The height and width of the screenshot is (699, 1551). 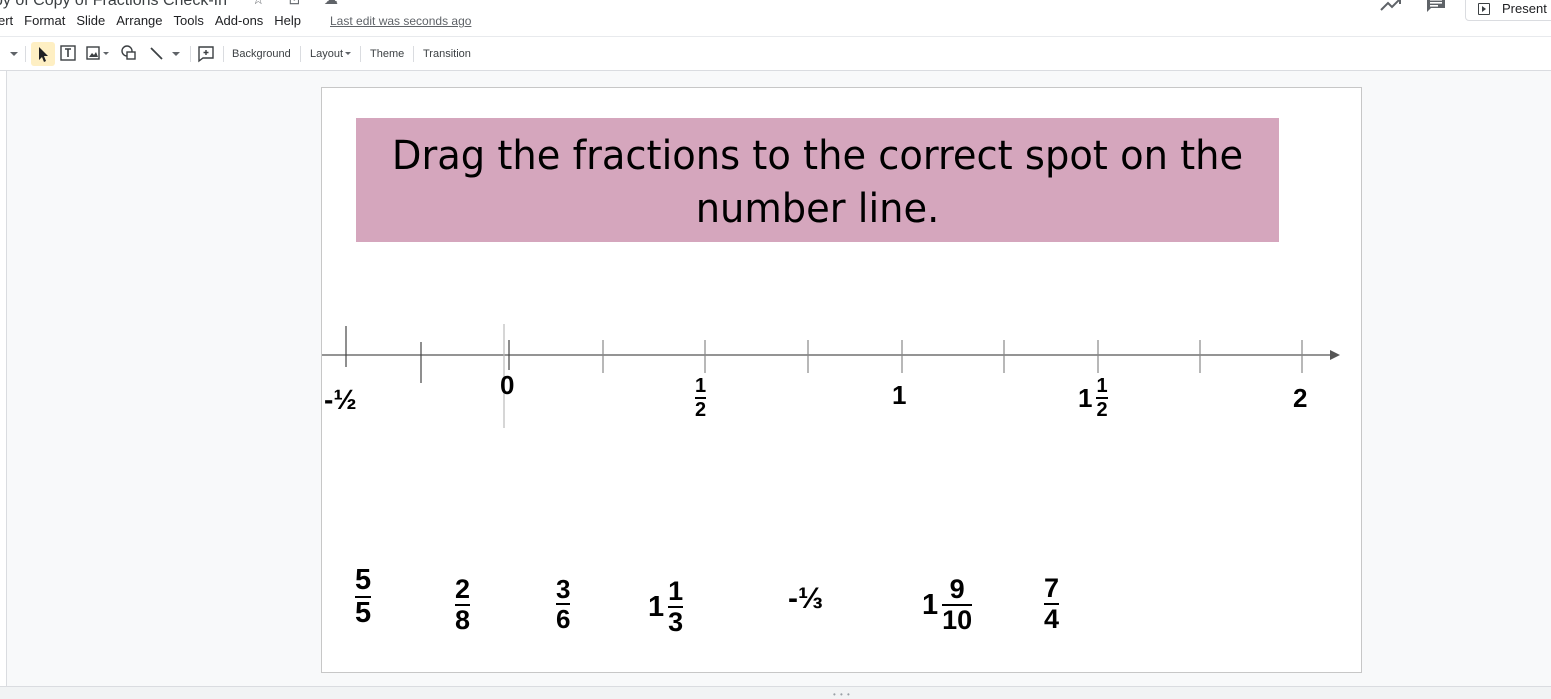 I want to click on layout-button: Layout, so click(x=331, y=53).